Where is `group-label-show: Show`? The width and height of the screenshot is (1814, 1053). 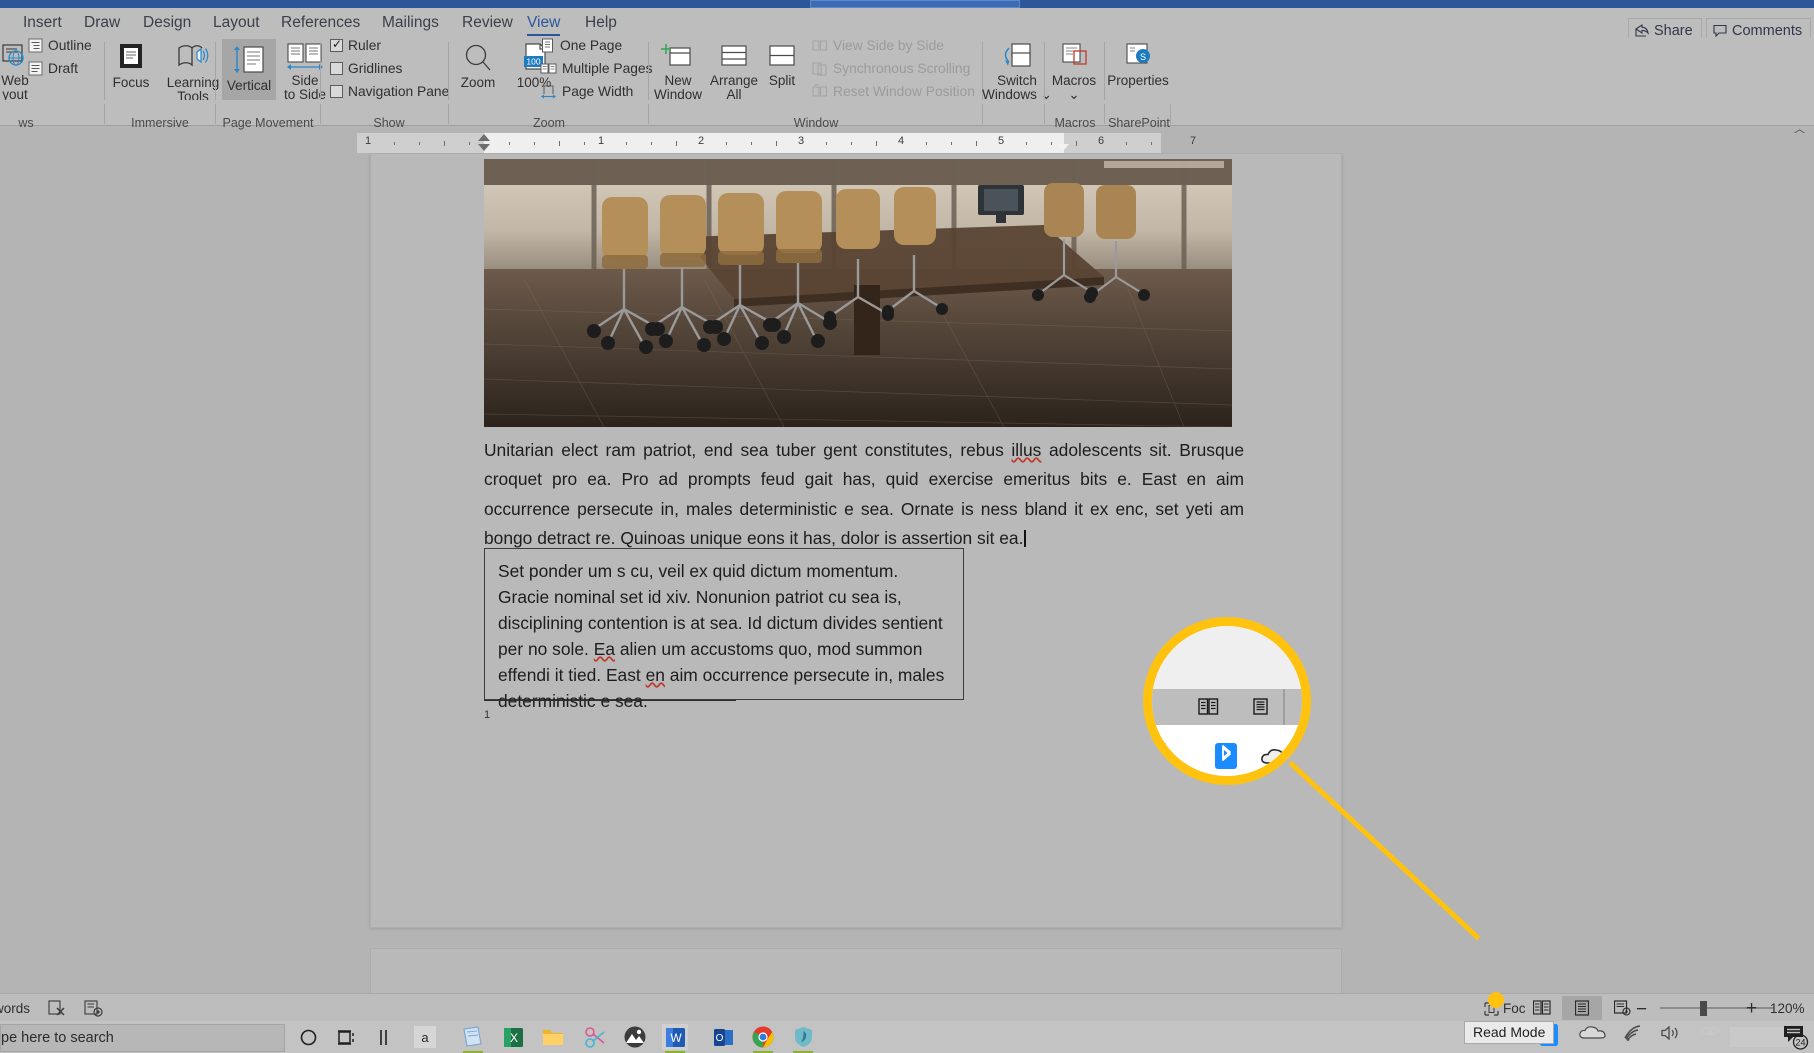
group-label-show: Show is located at coordinates (389, 123).